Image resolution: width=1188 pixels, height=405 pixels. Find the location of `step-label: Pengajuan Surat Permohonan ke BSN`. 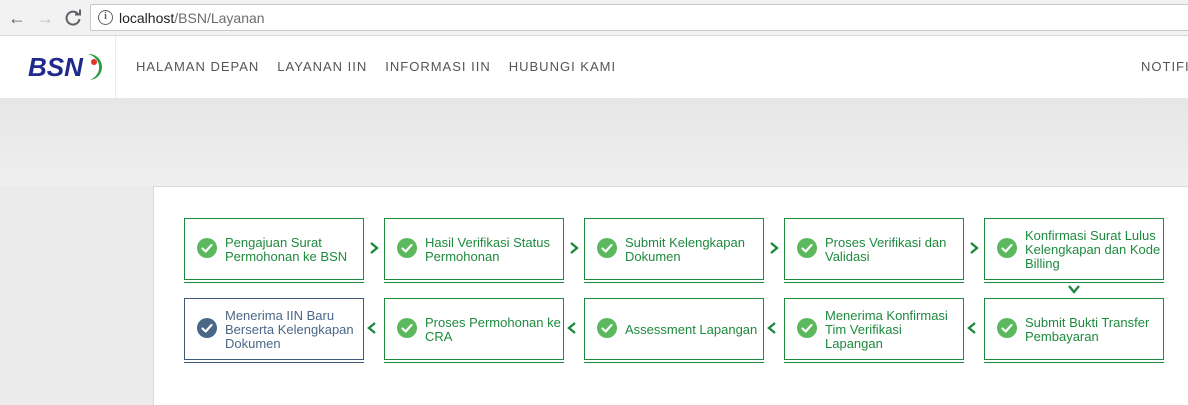

step-label: Pengajuan Surat Permohonan ke BSN is located at coordinates (286, 249).